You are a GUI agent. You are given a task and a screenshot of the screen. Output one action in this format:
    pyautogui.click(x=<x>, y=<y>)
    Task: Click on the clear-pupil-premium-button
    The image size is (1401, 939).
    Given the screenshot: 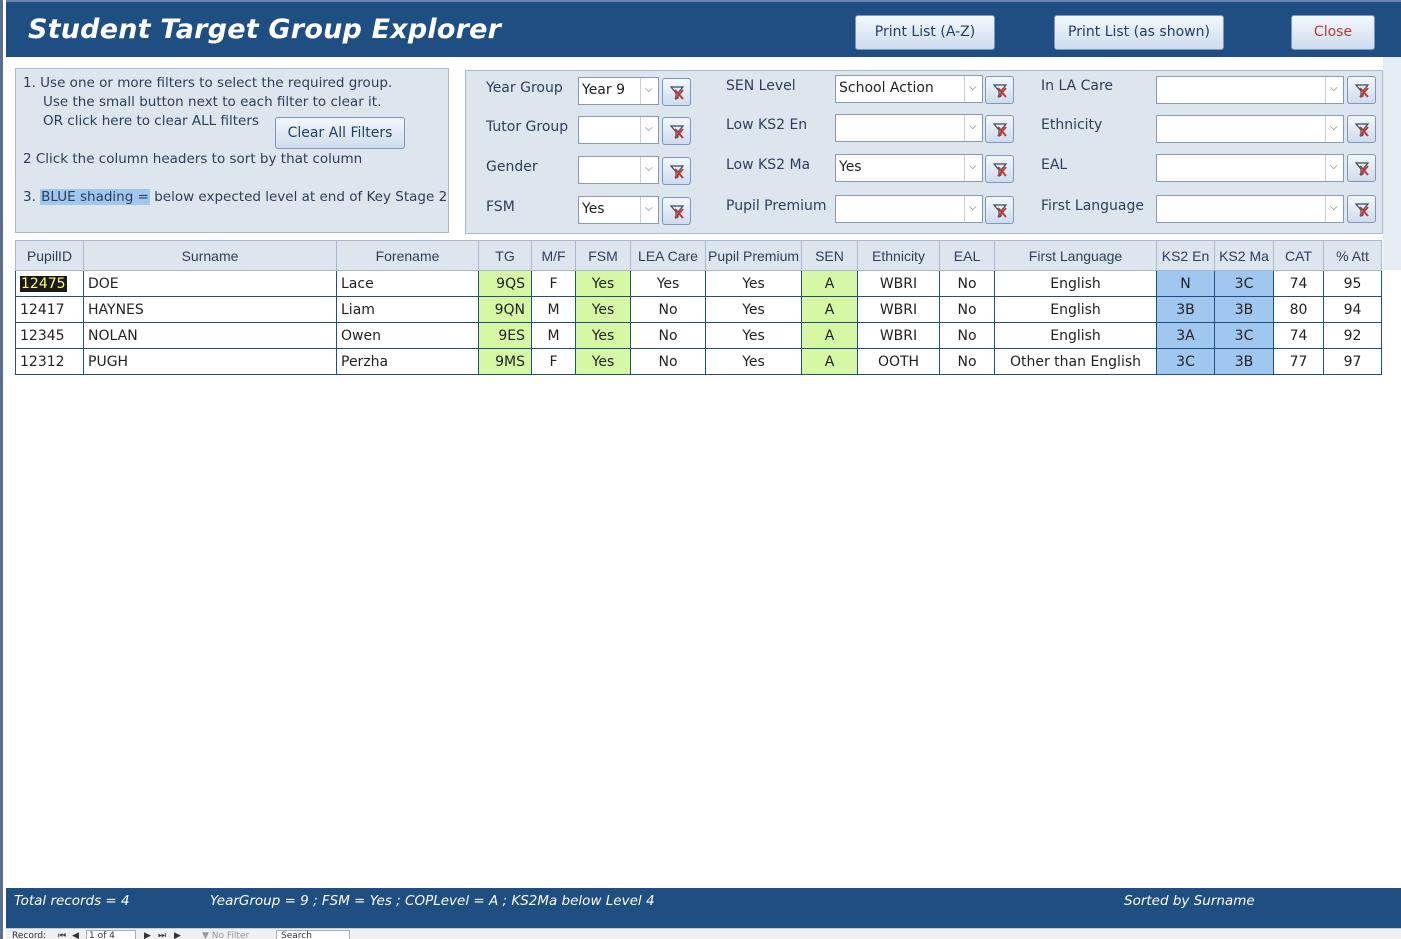 What is the action you would take?
    pyautogui.click(x=999, y=210)
    